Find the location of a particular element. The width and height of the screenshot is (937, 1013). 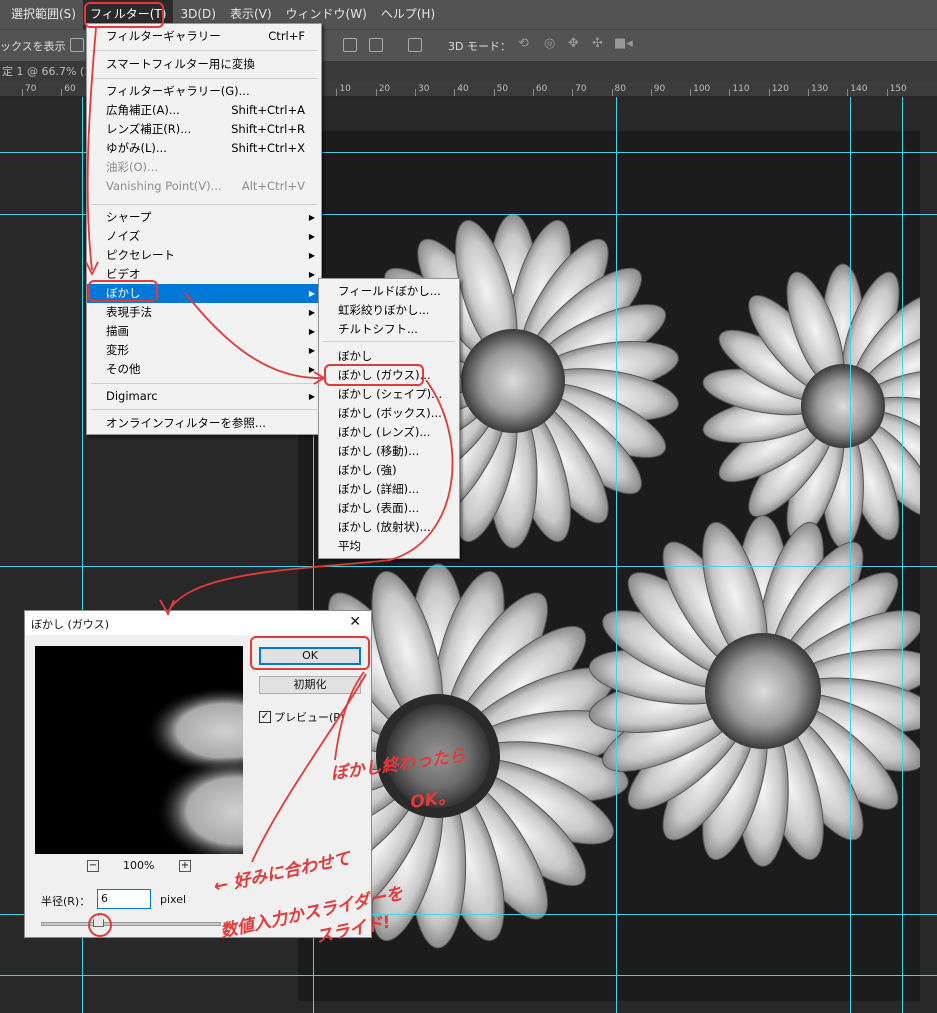

highlight-slider-handle is located at coordinates (100, 925).